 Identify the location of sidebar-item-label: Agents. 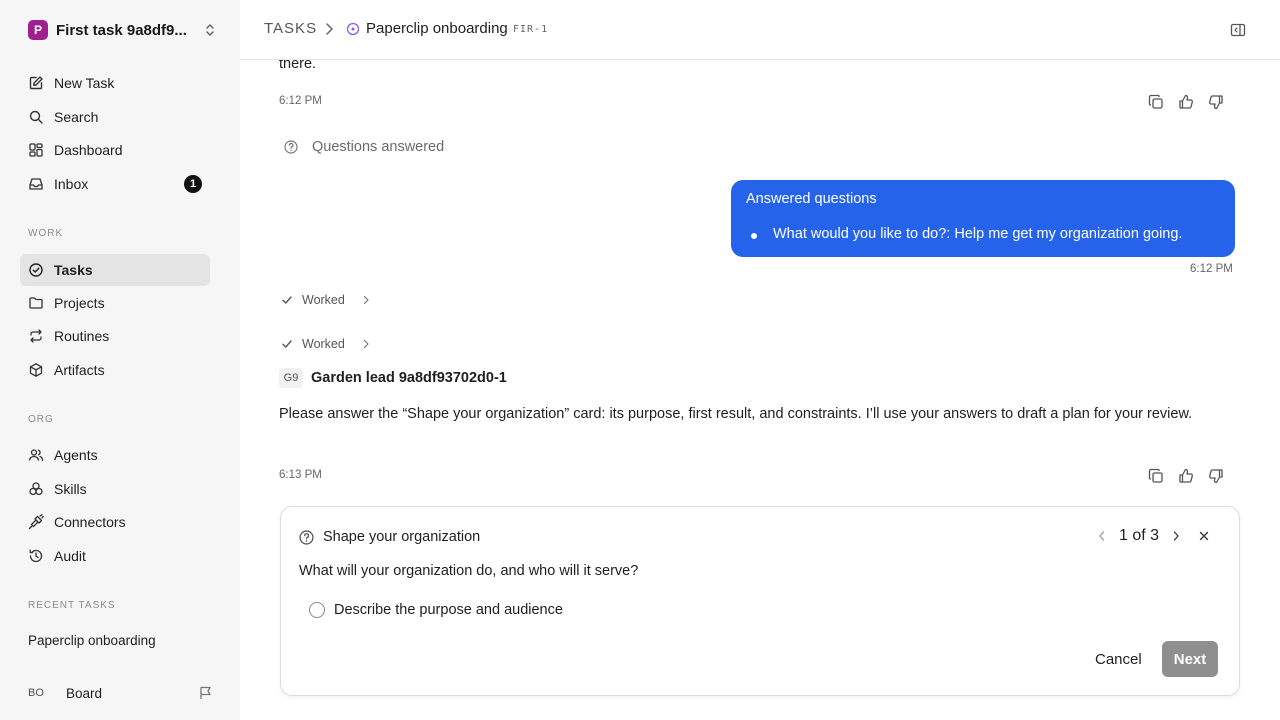
(76, 455).